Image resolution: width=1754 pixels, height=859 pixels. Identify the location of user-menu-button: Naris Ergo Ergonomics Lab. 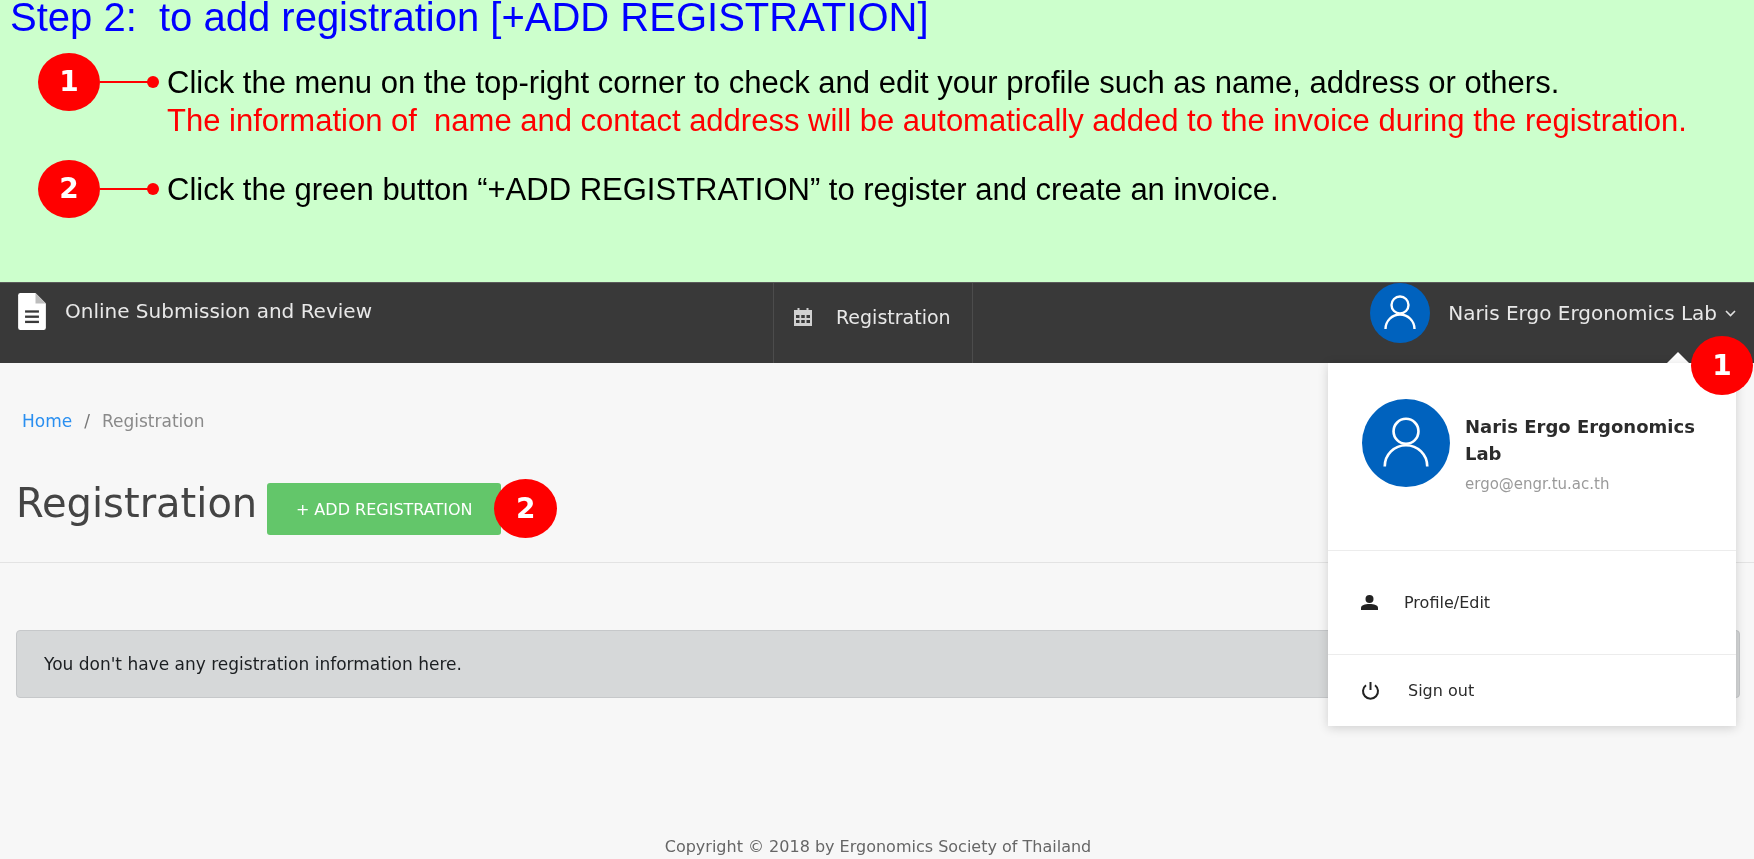
(1553, 313).